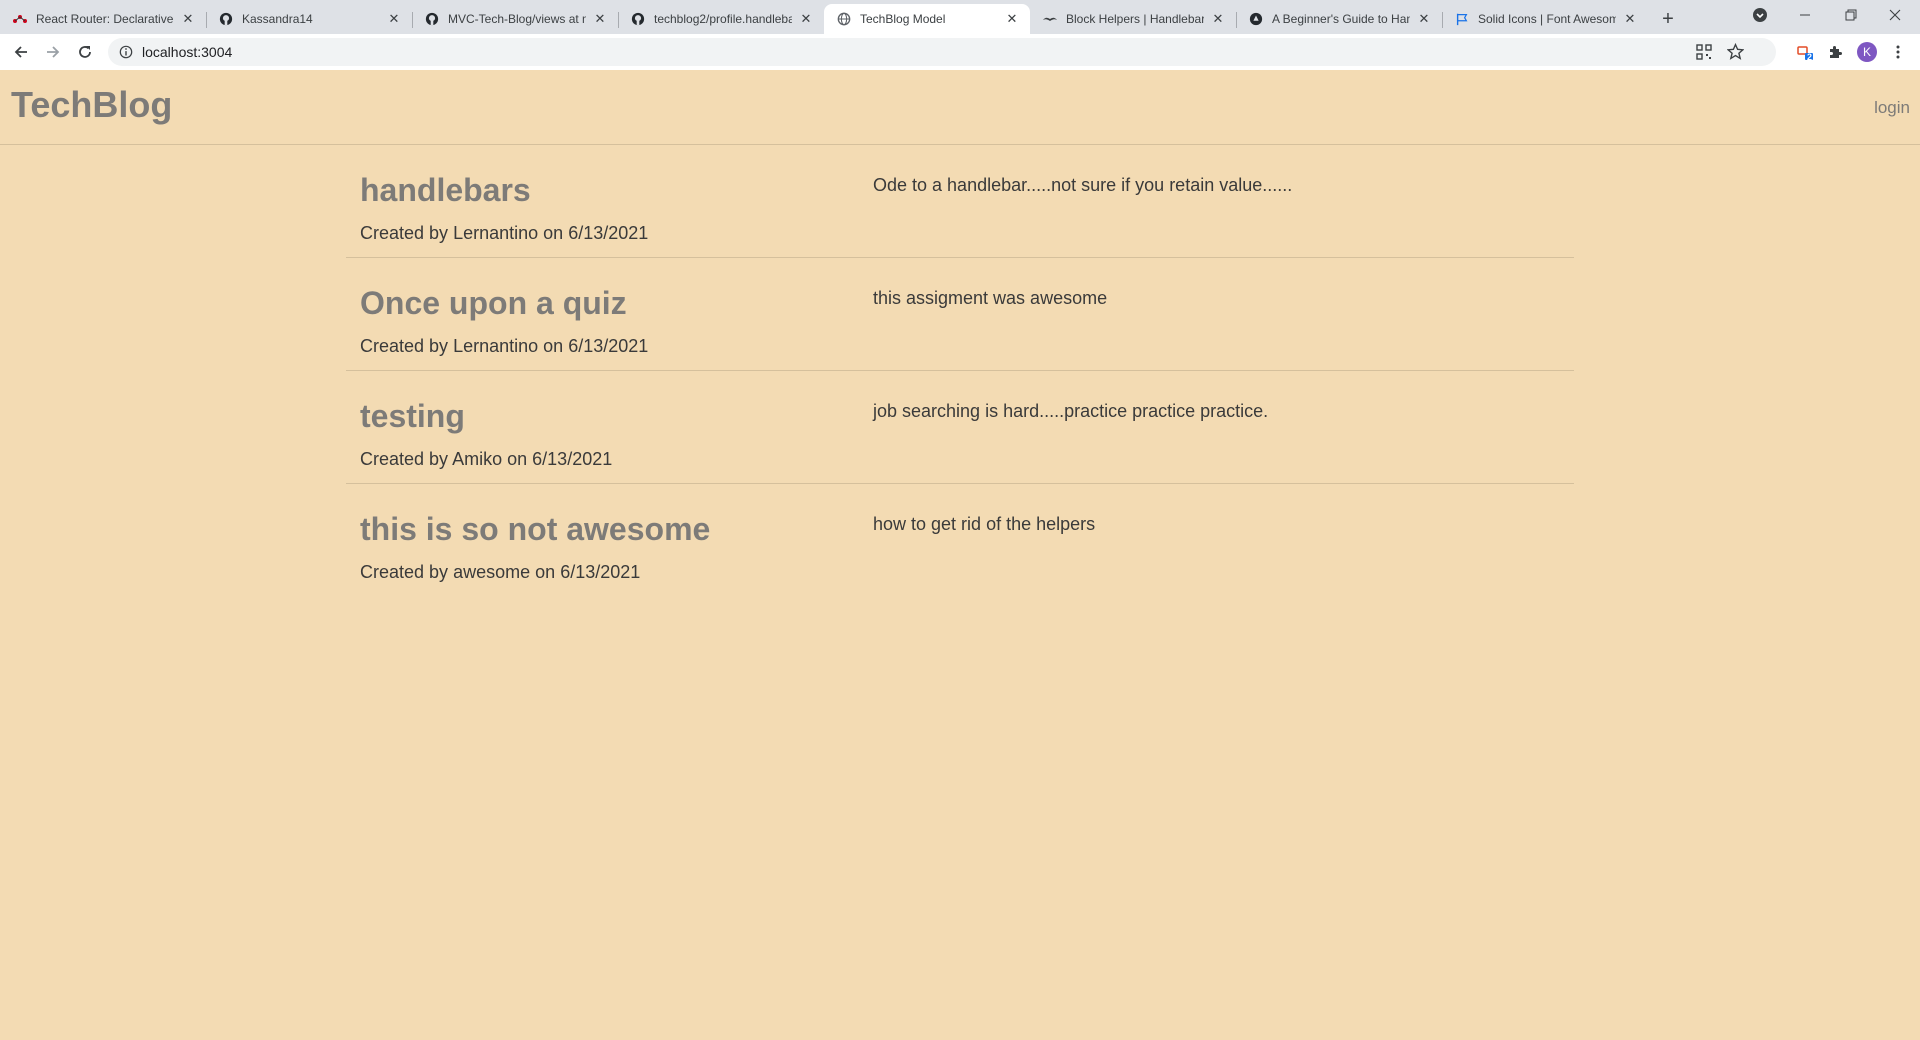 This screenshot has width=1920, height=1040. What do you see at coordinates (903, 19) in the screenshot?
I see `tab-title: TechBlog Model` at bounding box center [903, 19].